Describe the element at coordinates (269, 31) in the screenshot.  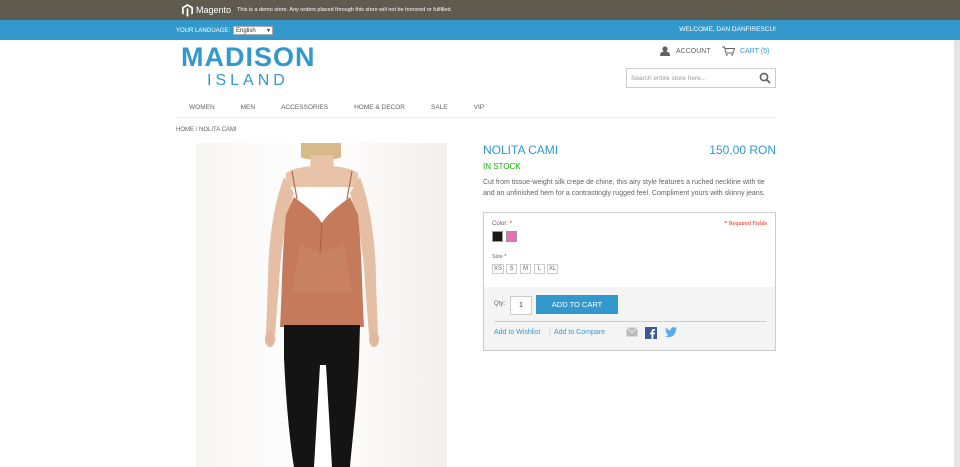
I see `chevron-down-icon: ▾` at that location.